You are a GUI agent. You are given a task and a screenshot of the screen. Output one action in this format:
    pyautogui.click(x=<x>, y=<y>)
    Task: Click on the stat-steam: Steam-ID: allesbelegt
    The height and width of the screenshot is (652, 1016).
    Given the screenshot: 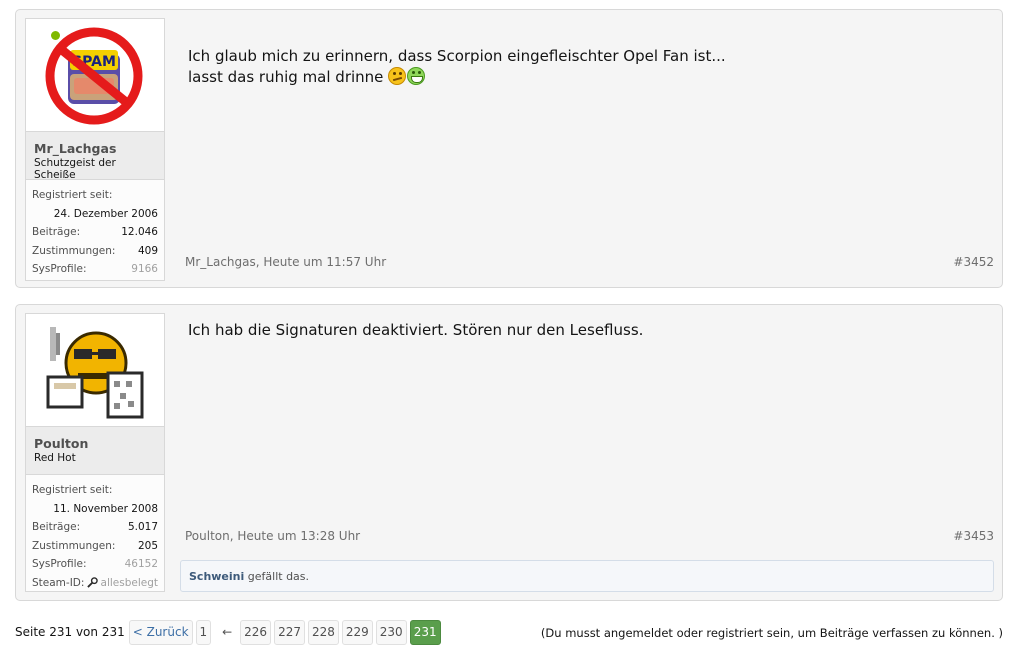 What is the action you would take?
    pyautogui.click(x=95, y=583)
    